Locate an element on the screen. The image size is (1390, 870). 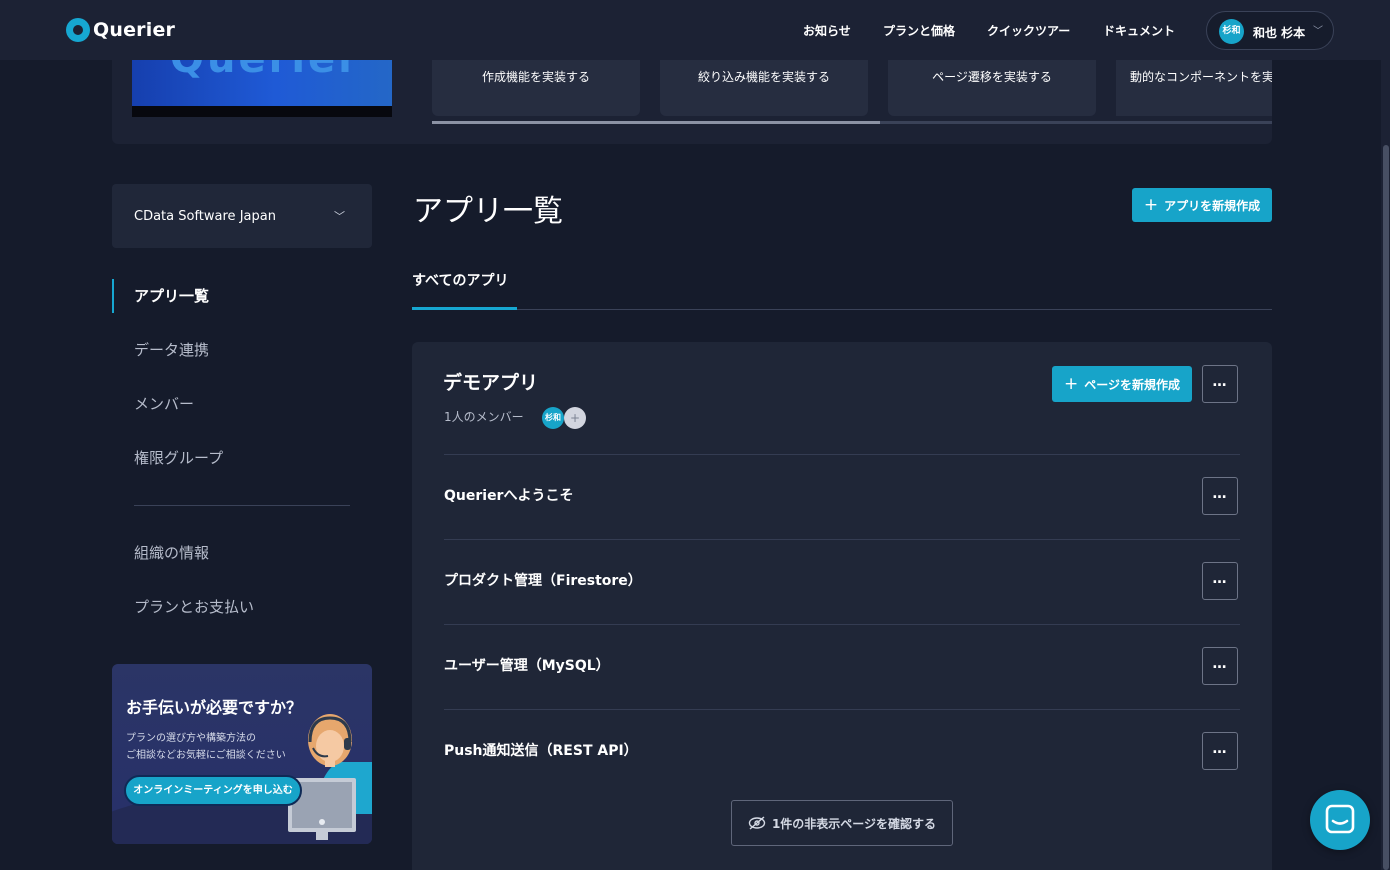
page-row: ユーザー管理（MySQL） is located at coordinates (842, 667).